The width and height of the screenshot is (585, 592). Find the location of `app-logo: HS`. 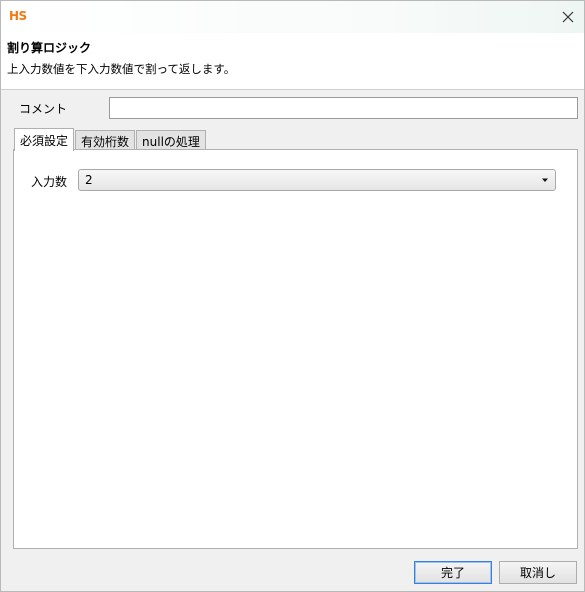

app-logo: HS is located at coordinates (18, 16).